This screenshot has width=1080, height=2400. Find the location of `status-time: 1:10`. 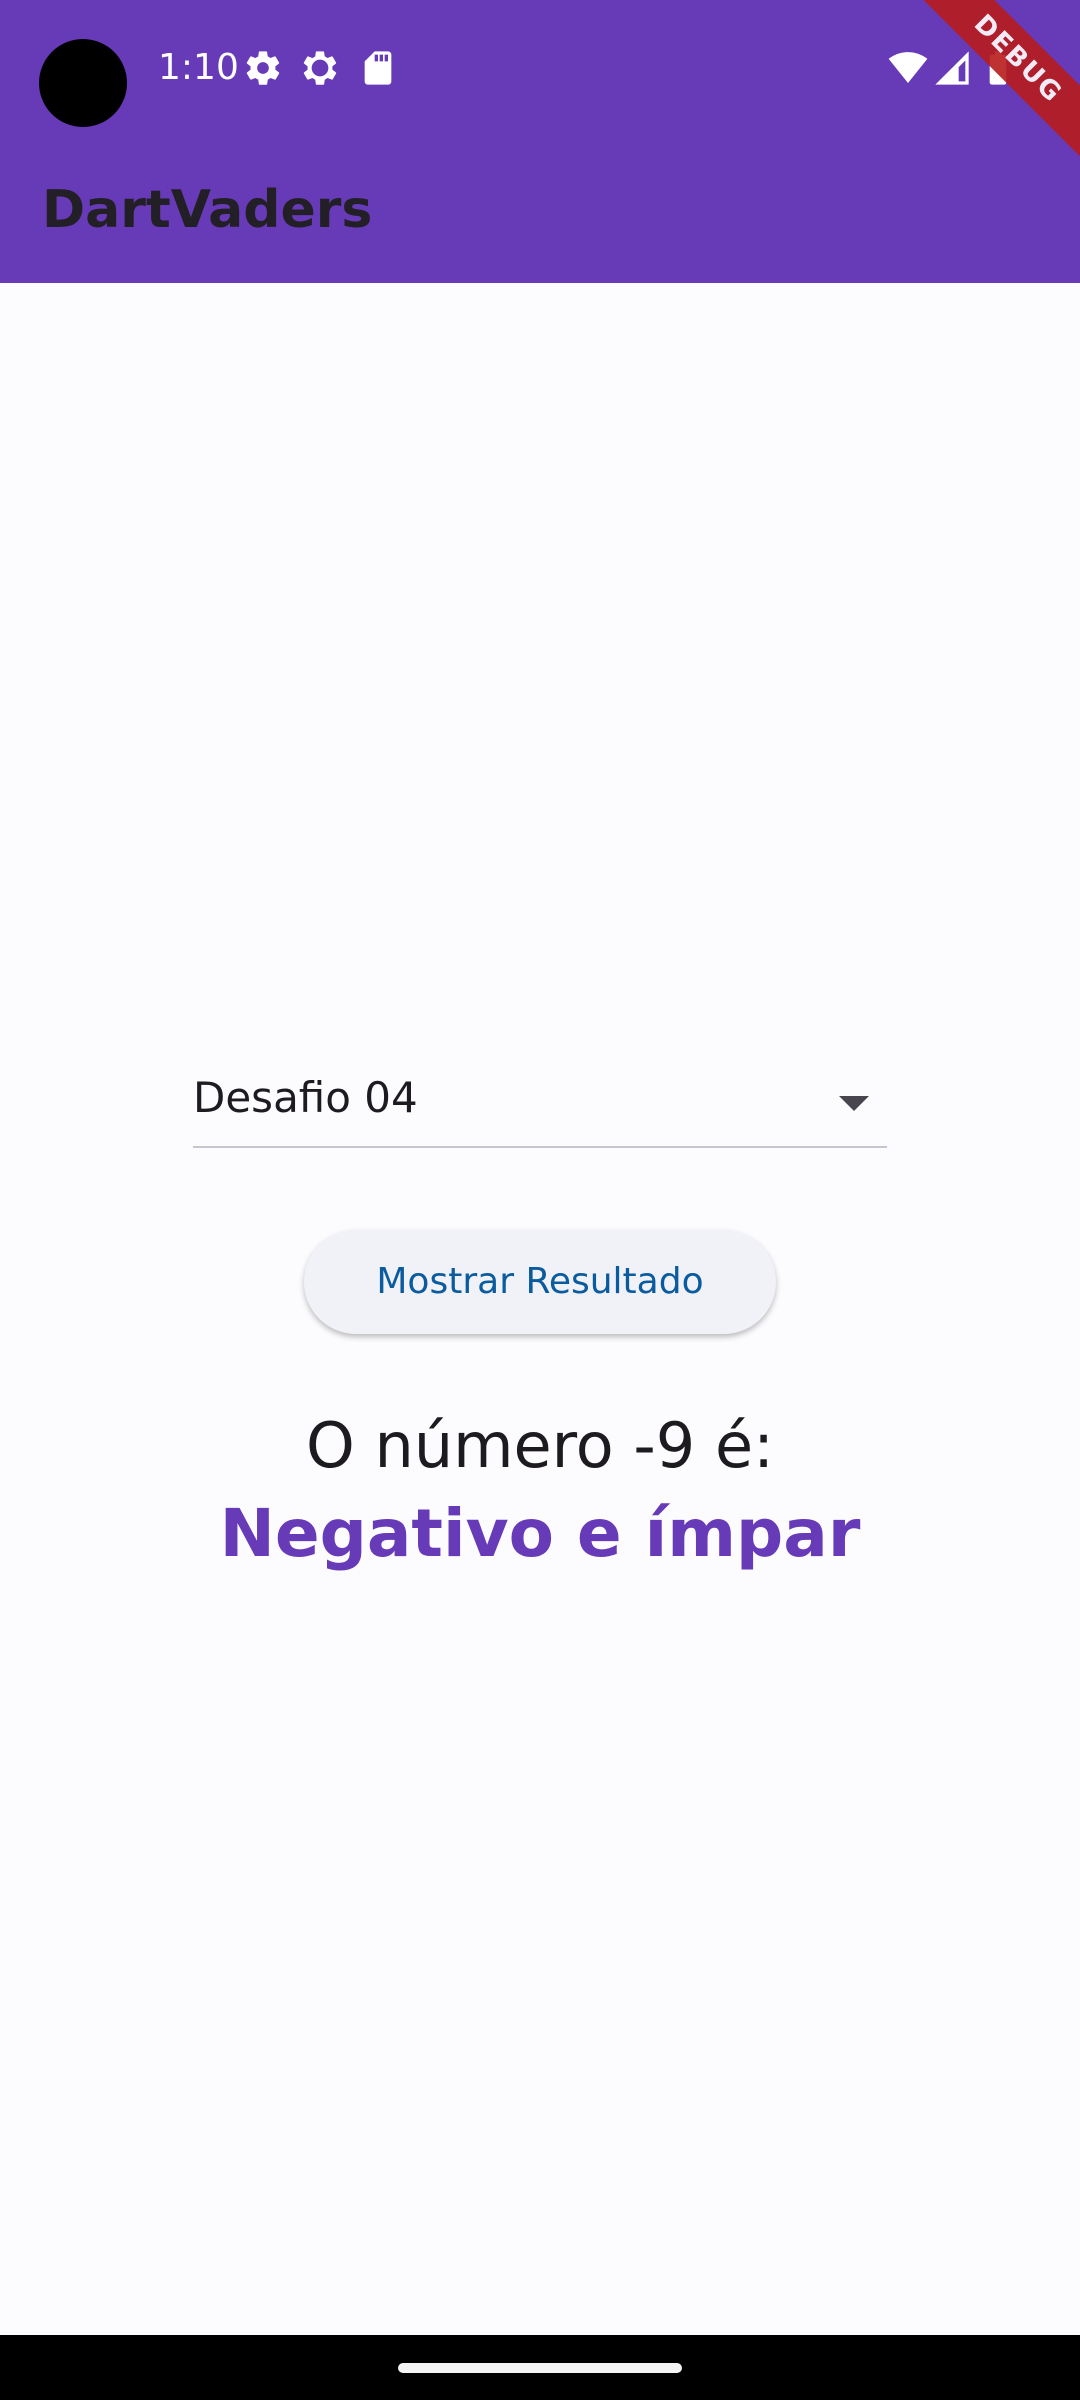

status-time: 1:10 is located at coordinates (198, 67).